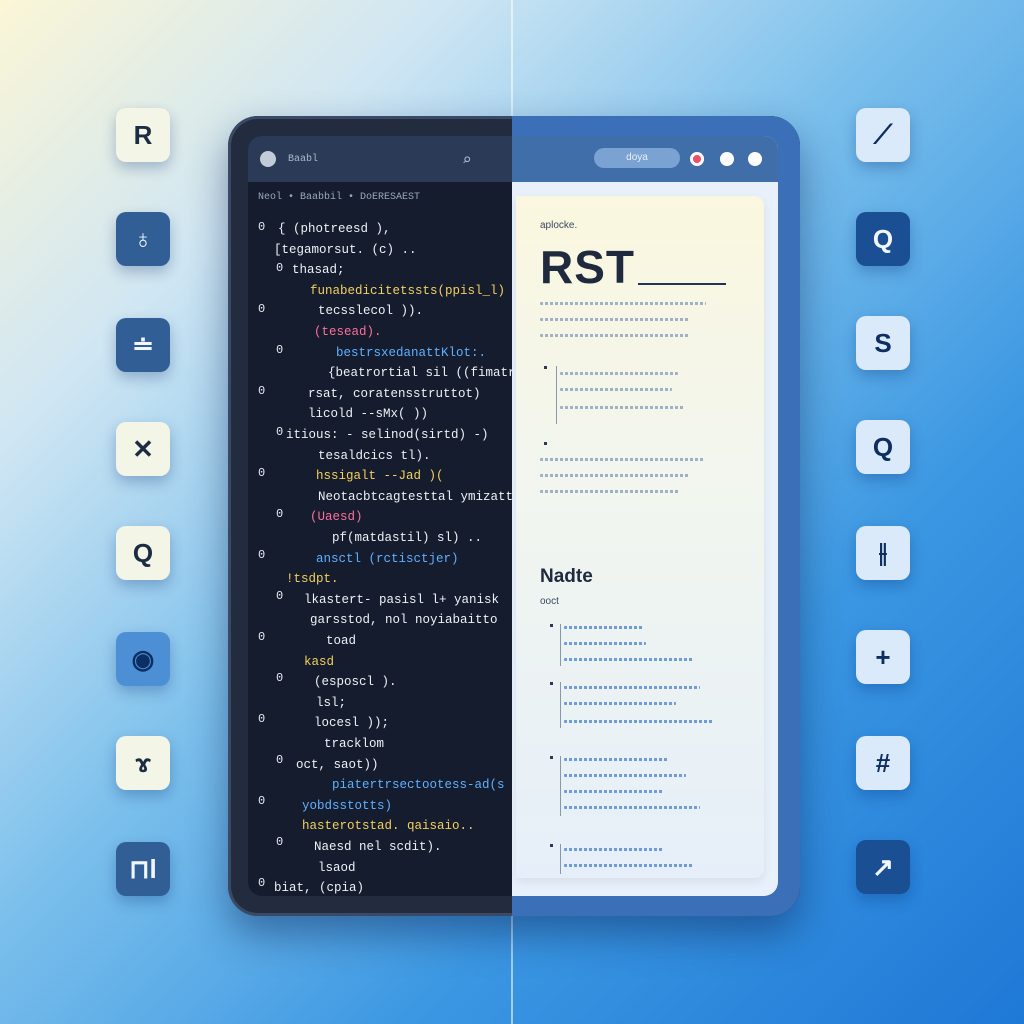 The image size is (1024, 1024). Describe the element at coordinates (348, 332) in the screenshot. I see `code-line: (tesead).` at that location.